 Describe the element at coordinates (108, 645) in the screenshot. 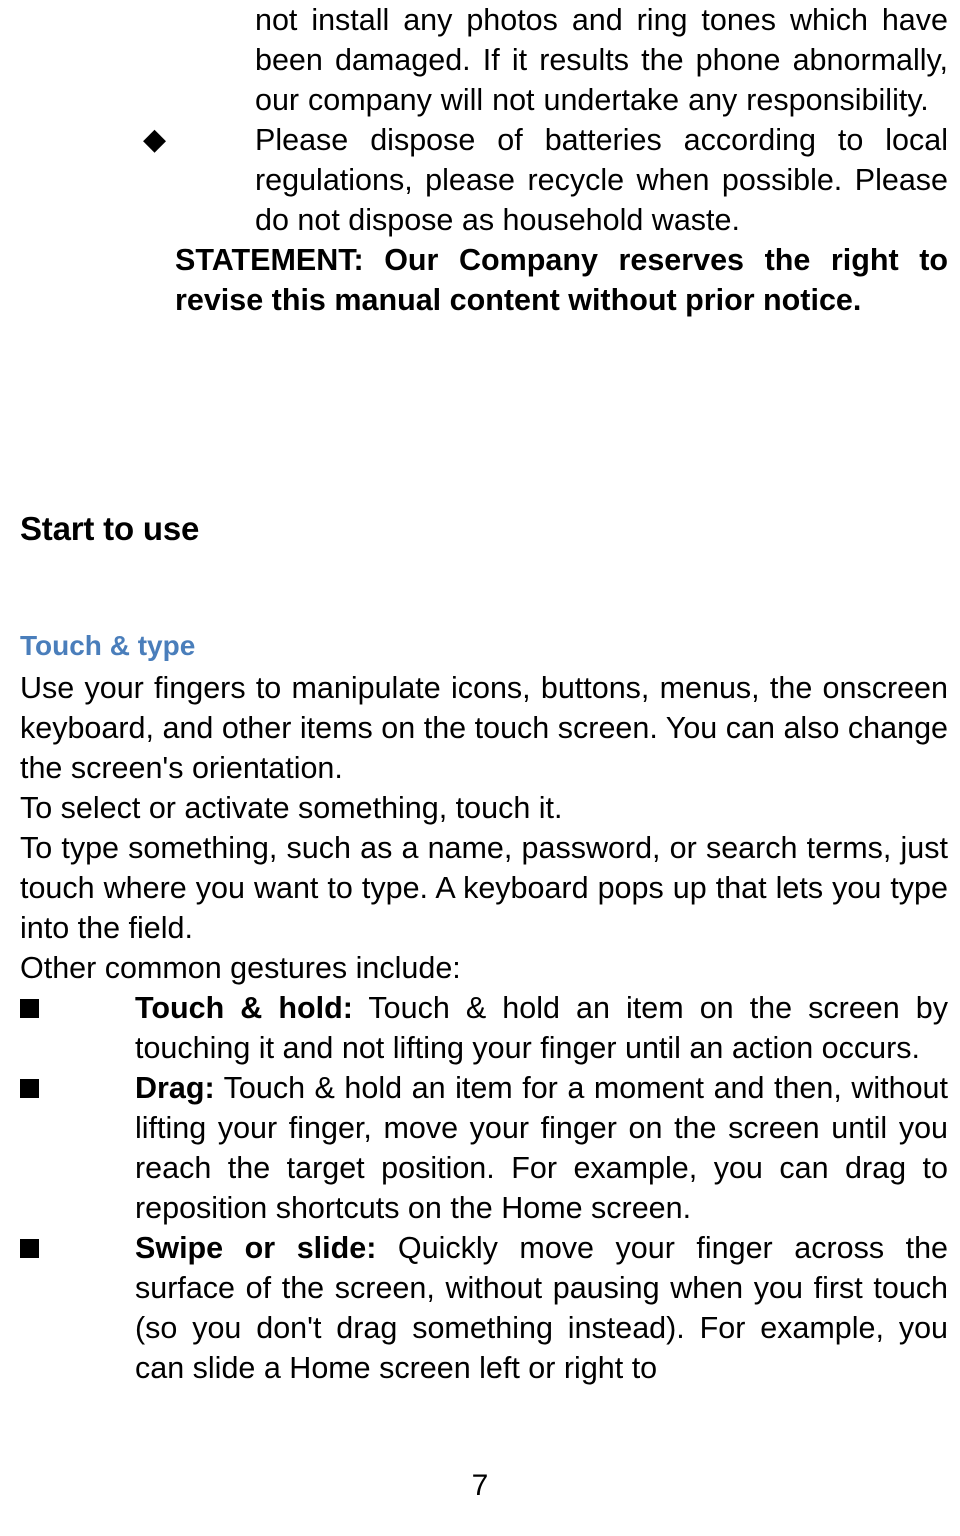

I see `subsection-heading-touch-and-type: Touch & type` at that location.